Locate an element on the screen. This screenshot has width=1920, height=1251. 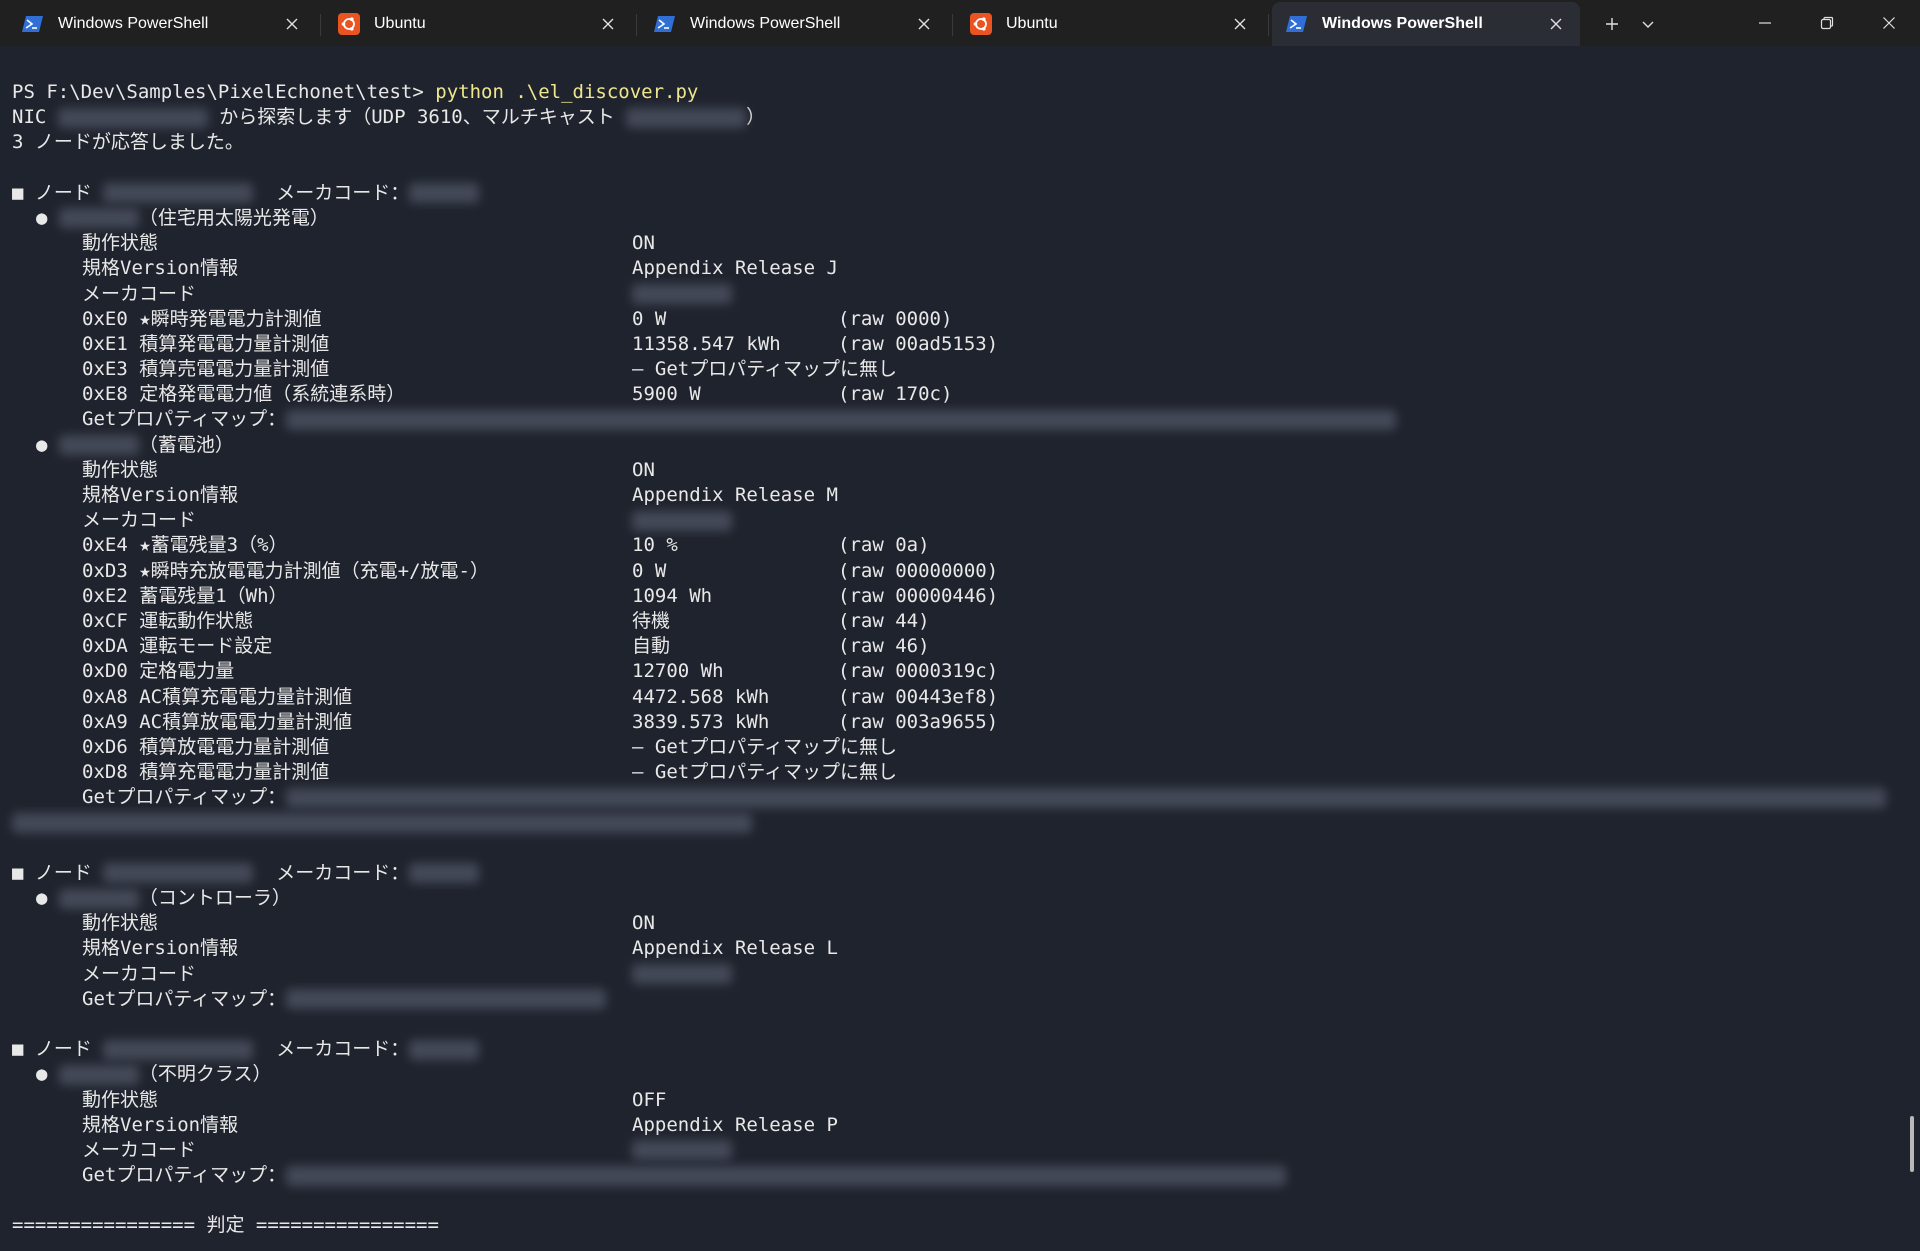
property-name: 0xE2 蓄電残量1（Wh） is located at coordinates (185, 595).